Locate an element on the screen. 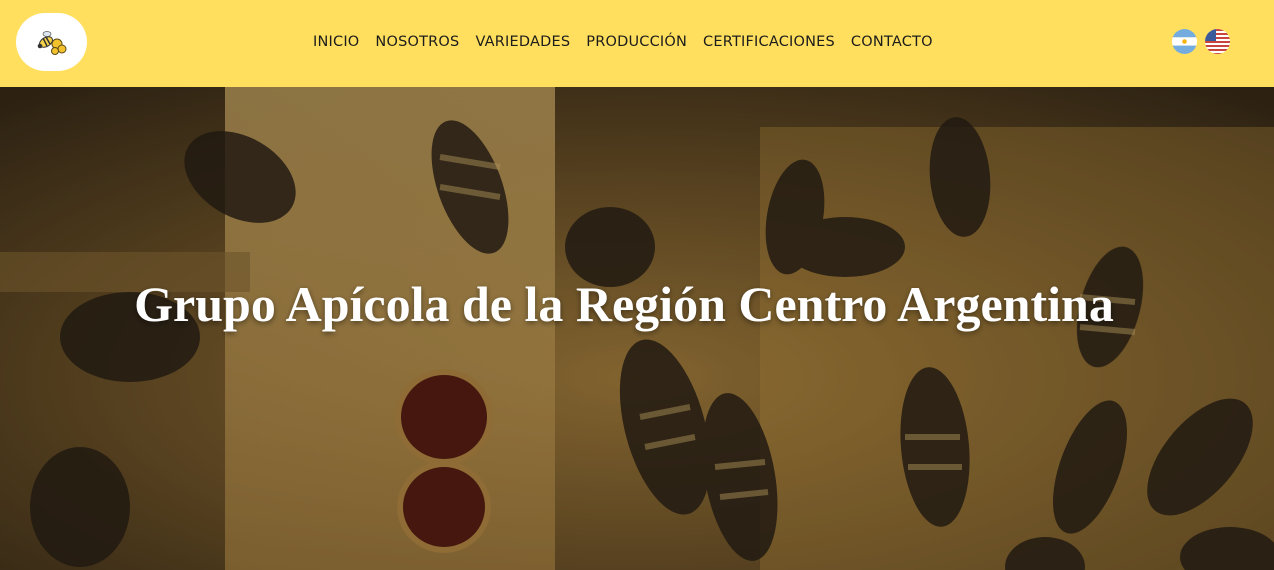  argentina-flag-icon is located at coordinates (1184, 41).